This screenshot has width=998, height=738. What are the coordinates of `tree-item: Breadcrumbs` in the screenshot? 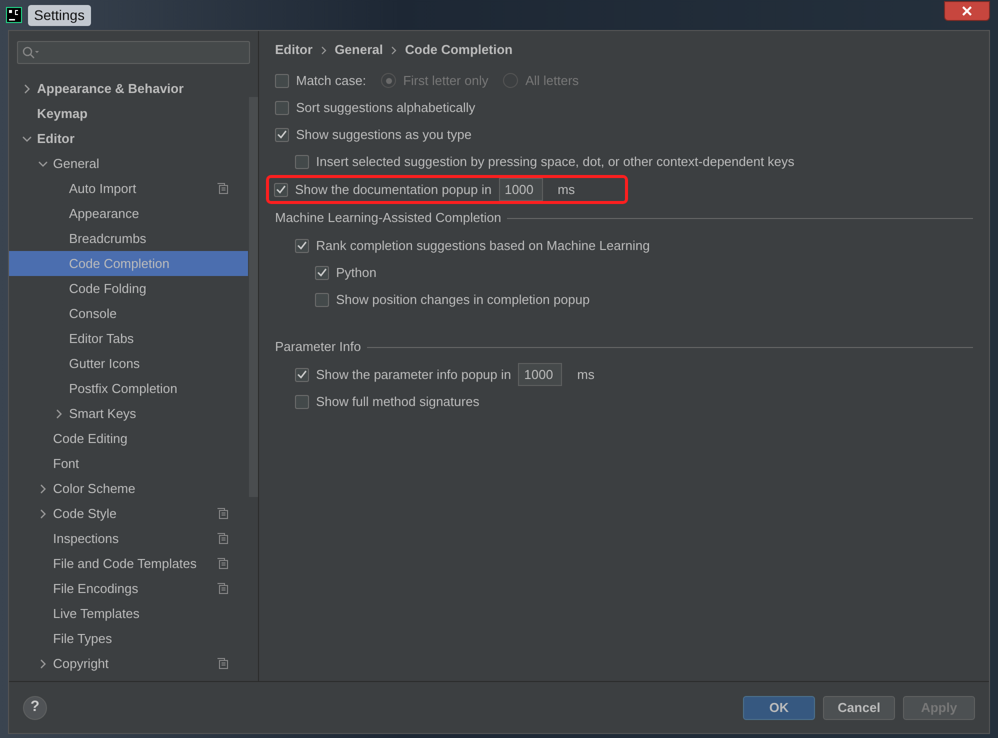 It's located at (128, 238).